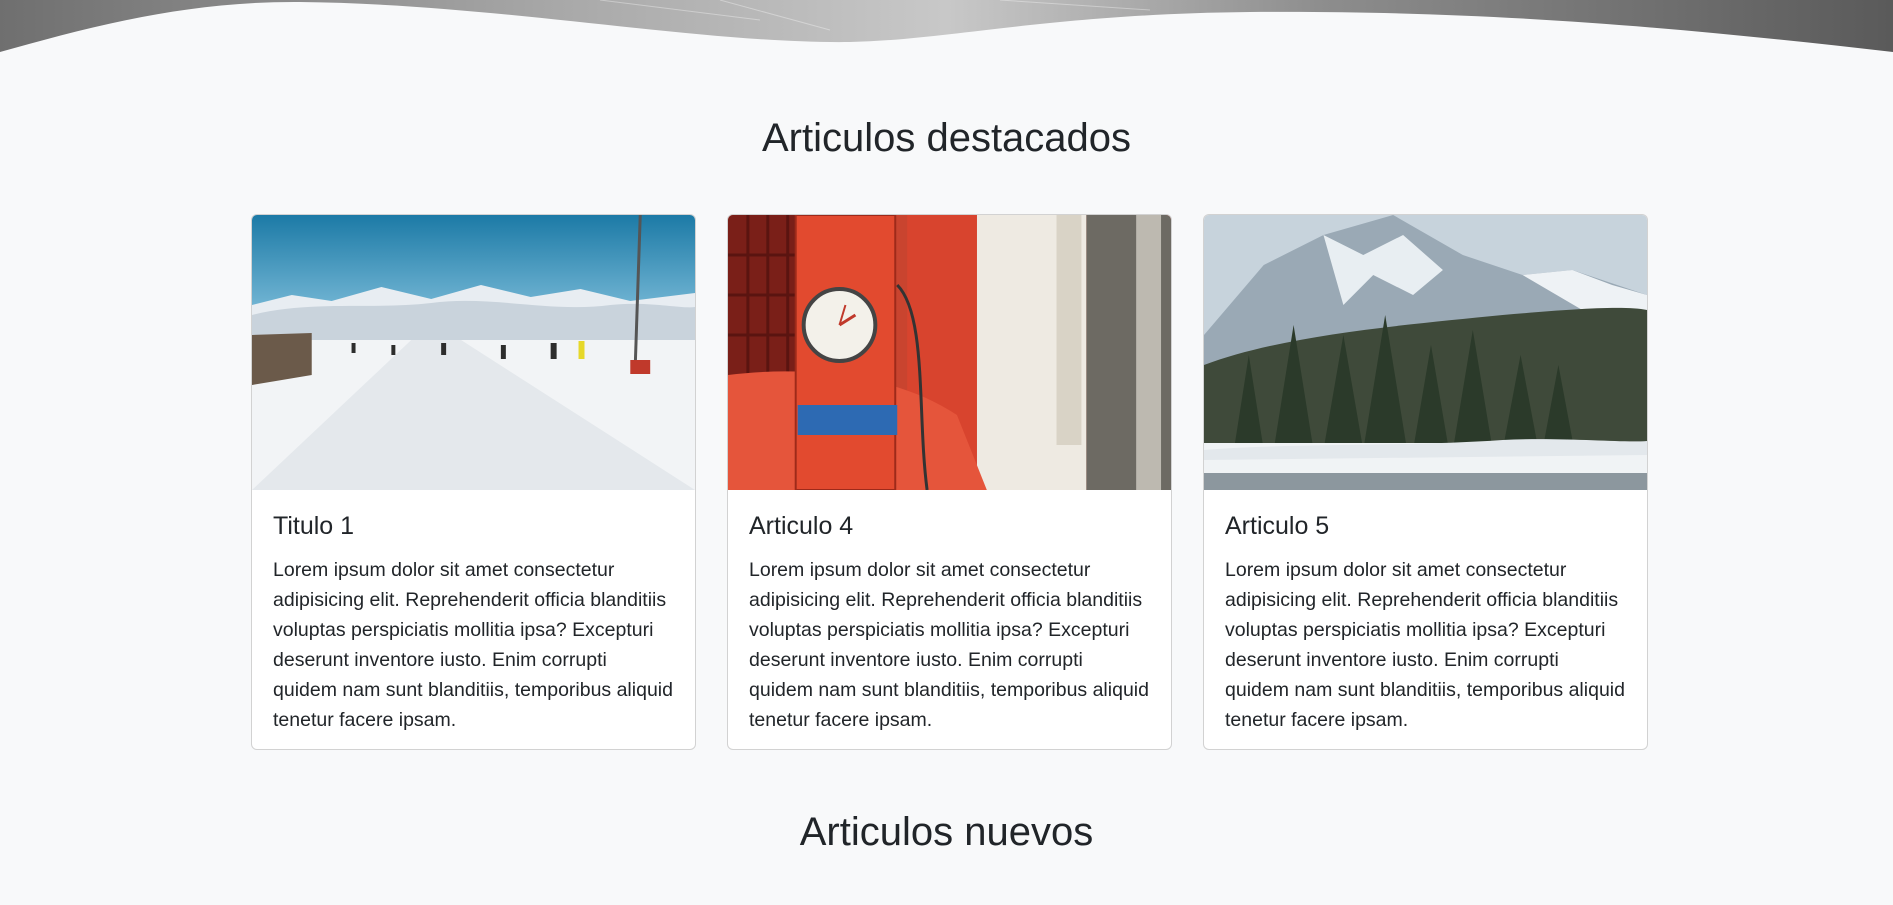 The image size is (1893, 905). What do you see at coordinates (314, 526) in the screenshot?
I see `card-title: Titulo 1` at bounding box center [314, 526].